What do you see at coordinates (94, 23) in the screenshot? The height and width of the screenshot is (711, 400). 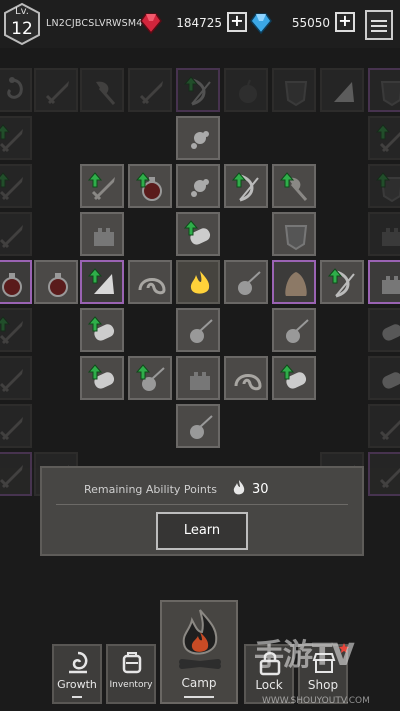 I see `player-id: LN2CJBCSLVRWSM4` at bounding box center [94, 23].